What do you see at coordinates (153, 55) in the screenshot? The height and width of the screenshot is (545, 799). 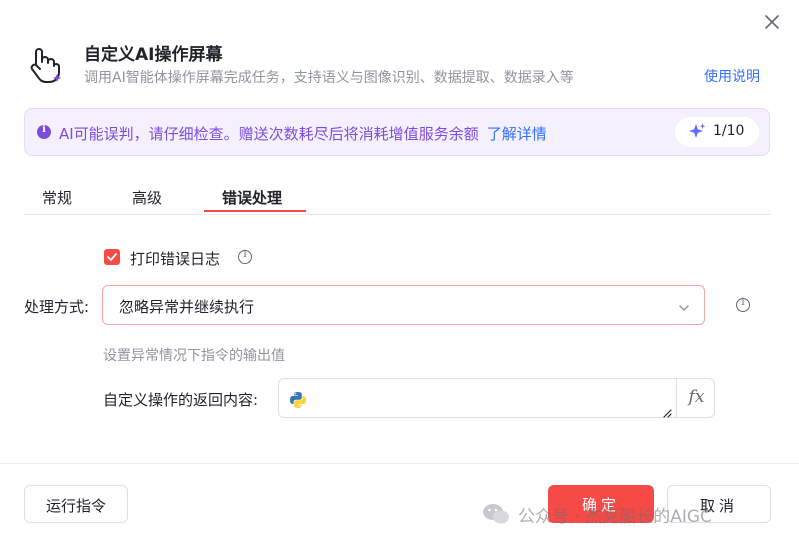 I see `dialog-title: 自定义AI操作屏幕` at bounding box center [153, 55].